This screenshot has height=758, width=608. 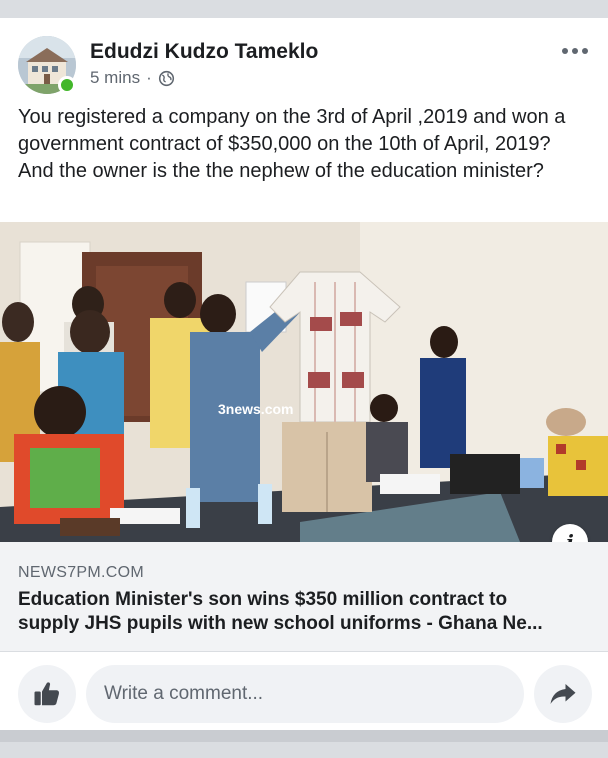 I want to click on bottom-divider, so click(x=304, y=744).